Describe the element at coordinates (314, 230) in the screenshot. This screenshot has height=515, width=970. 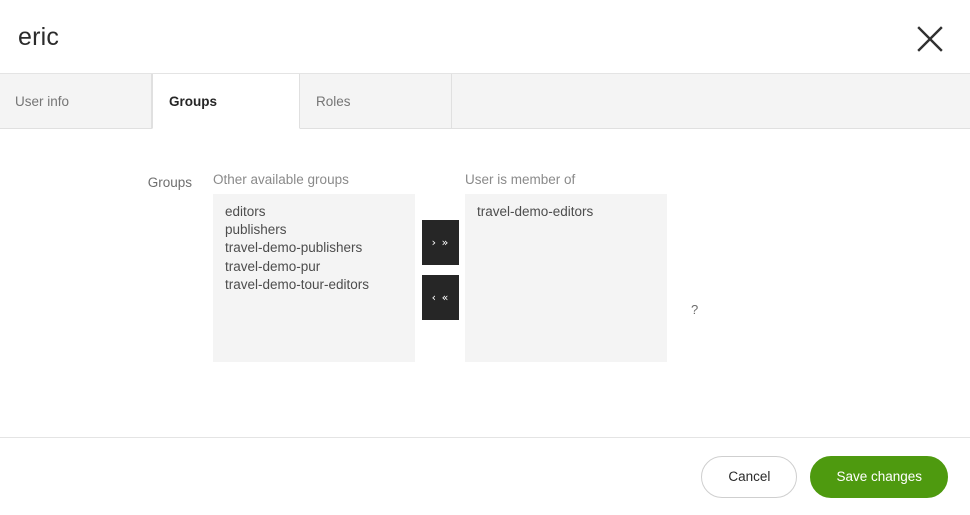
I see `list-item: publishers` at that location.